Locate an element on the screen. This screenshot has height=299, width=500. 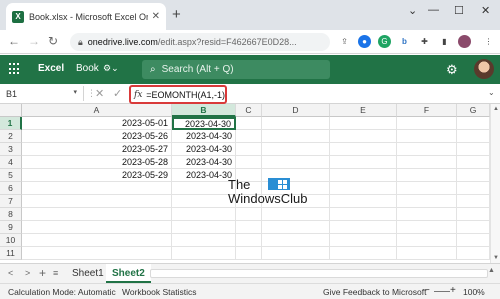
cell-g10 is located at coordinates (473, 240).